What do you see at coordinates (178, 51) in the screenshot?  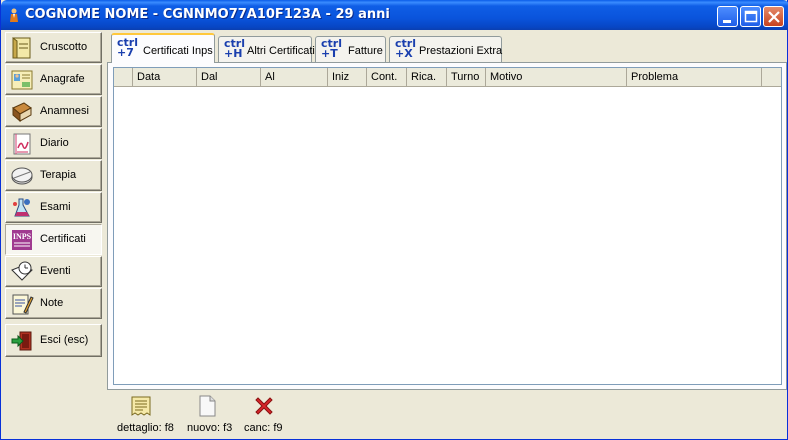 I see `tab-label: Certificati Inps` at bounding box center [178, 51].